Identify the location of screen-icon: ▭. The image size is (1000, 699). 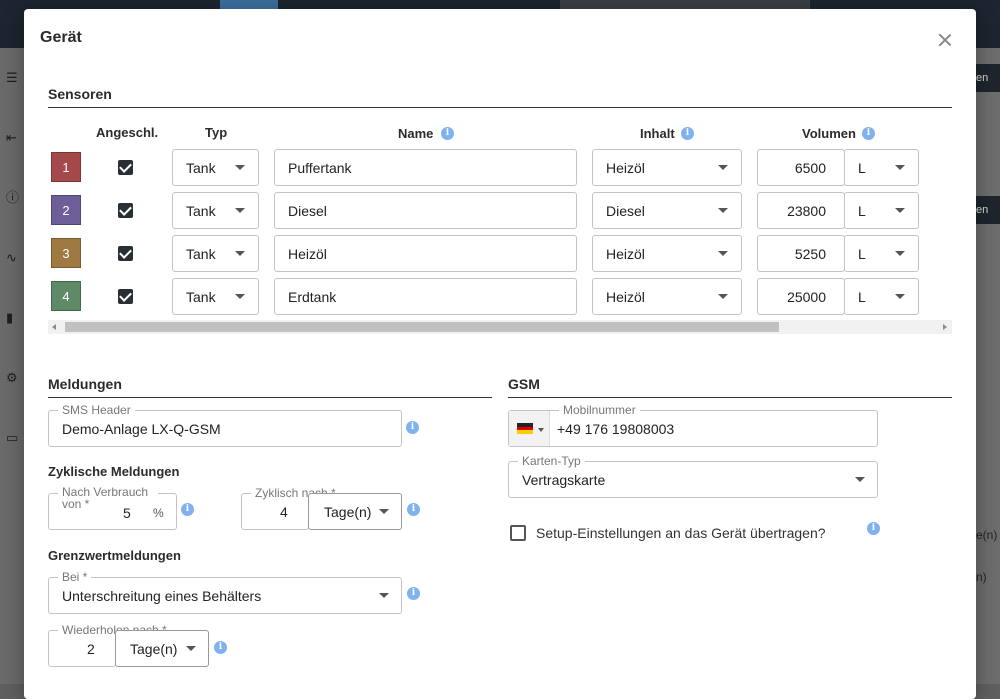
(14, 438).